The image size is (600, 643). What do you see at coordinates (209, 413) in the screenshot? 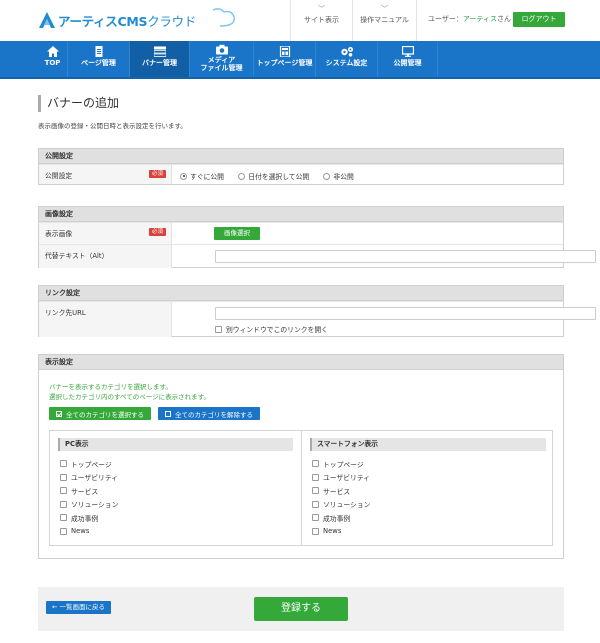
I see `deselect-all-button: 全てのカテゴリを解除する` at bounding box center [209, 413].